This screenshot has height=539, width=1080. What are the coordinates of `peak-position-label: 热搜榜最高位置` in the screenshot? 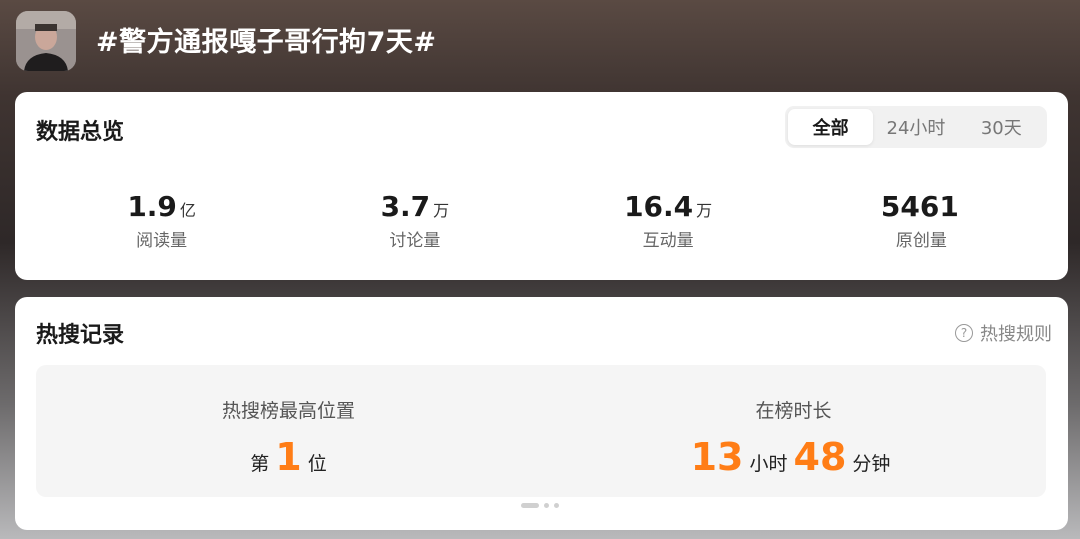 It's located at (288, 411).